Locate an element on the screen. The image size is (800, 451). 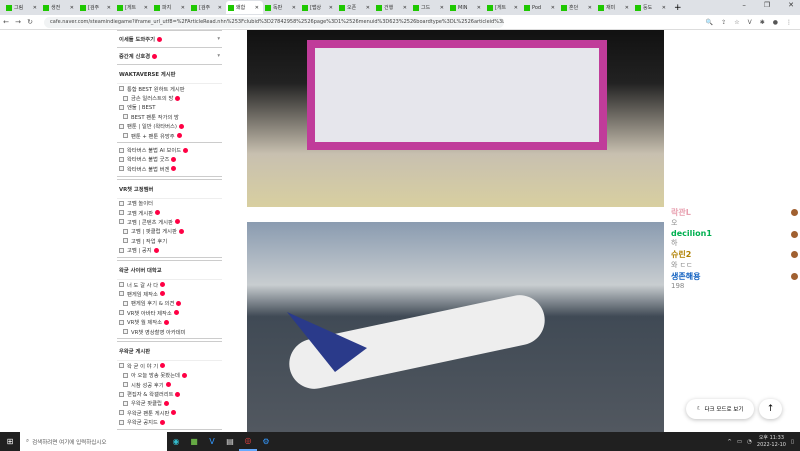
clock: 오후 11:33 2022-12-10 is located at coordinates (771, 442).